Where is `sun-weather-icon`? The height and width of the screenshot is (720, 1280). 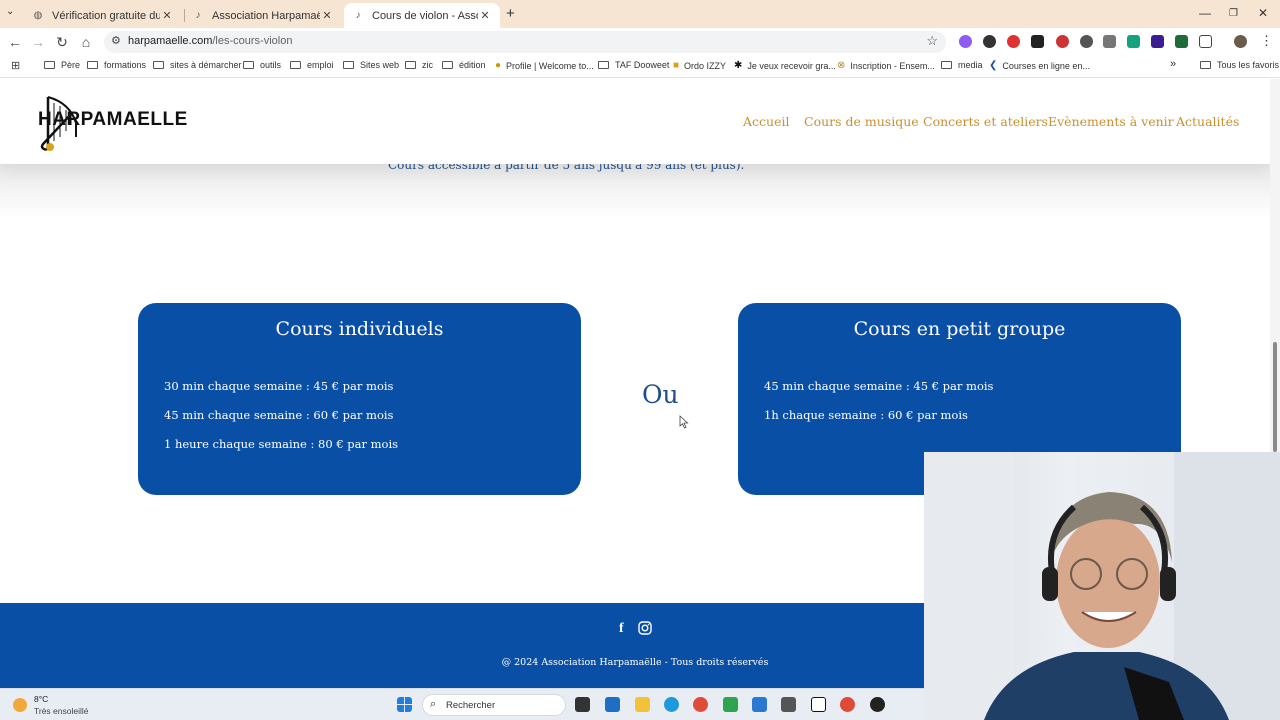 sun-weather-icon is located at coordinates (20, 705).